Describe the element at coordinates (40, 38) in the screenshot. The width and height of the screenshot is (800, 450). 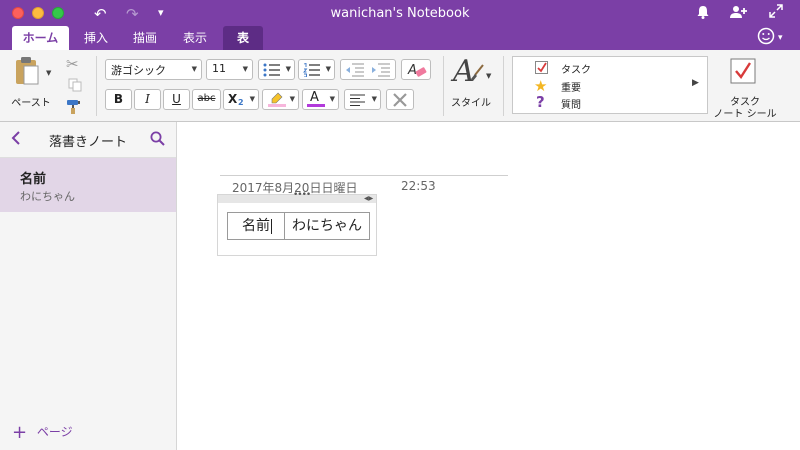
I see `tab-home: ホーム` at that location.